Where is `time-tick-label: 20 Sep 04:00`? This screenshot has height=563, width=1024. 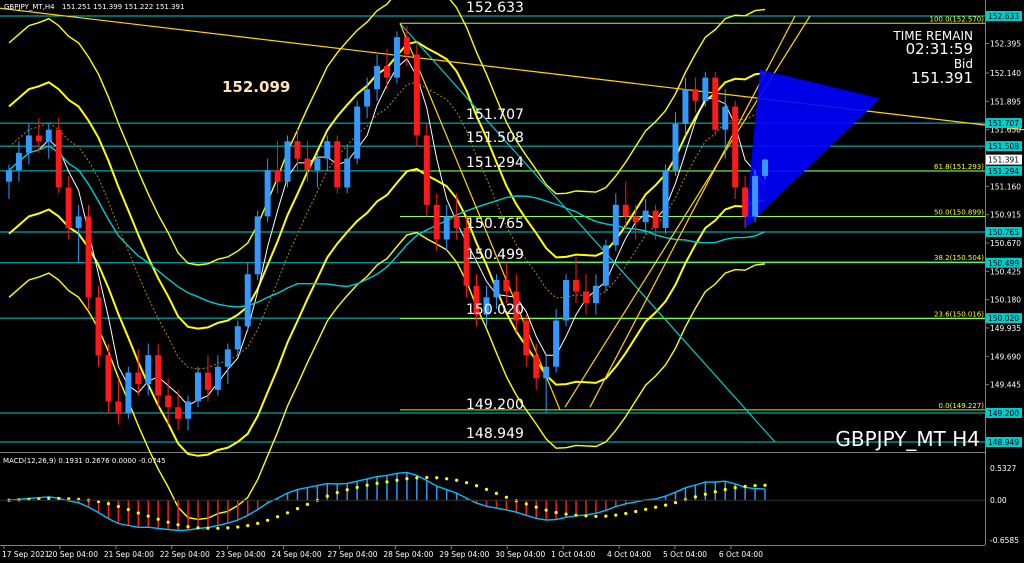 time-tick-label: 20 Sep 04:00 is located at coordinates (73, 554).